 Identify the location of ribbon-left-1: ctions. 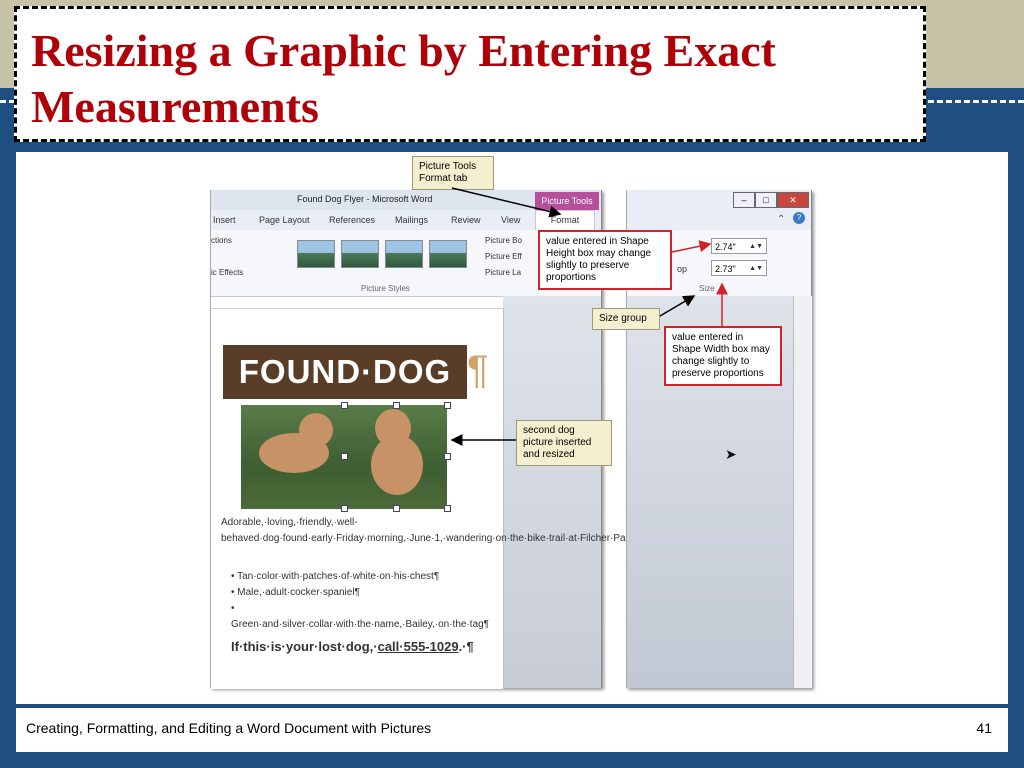
(221, 240).